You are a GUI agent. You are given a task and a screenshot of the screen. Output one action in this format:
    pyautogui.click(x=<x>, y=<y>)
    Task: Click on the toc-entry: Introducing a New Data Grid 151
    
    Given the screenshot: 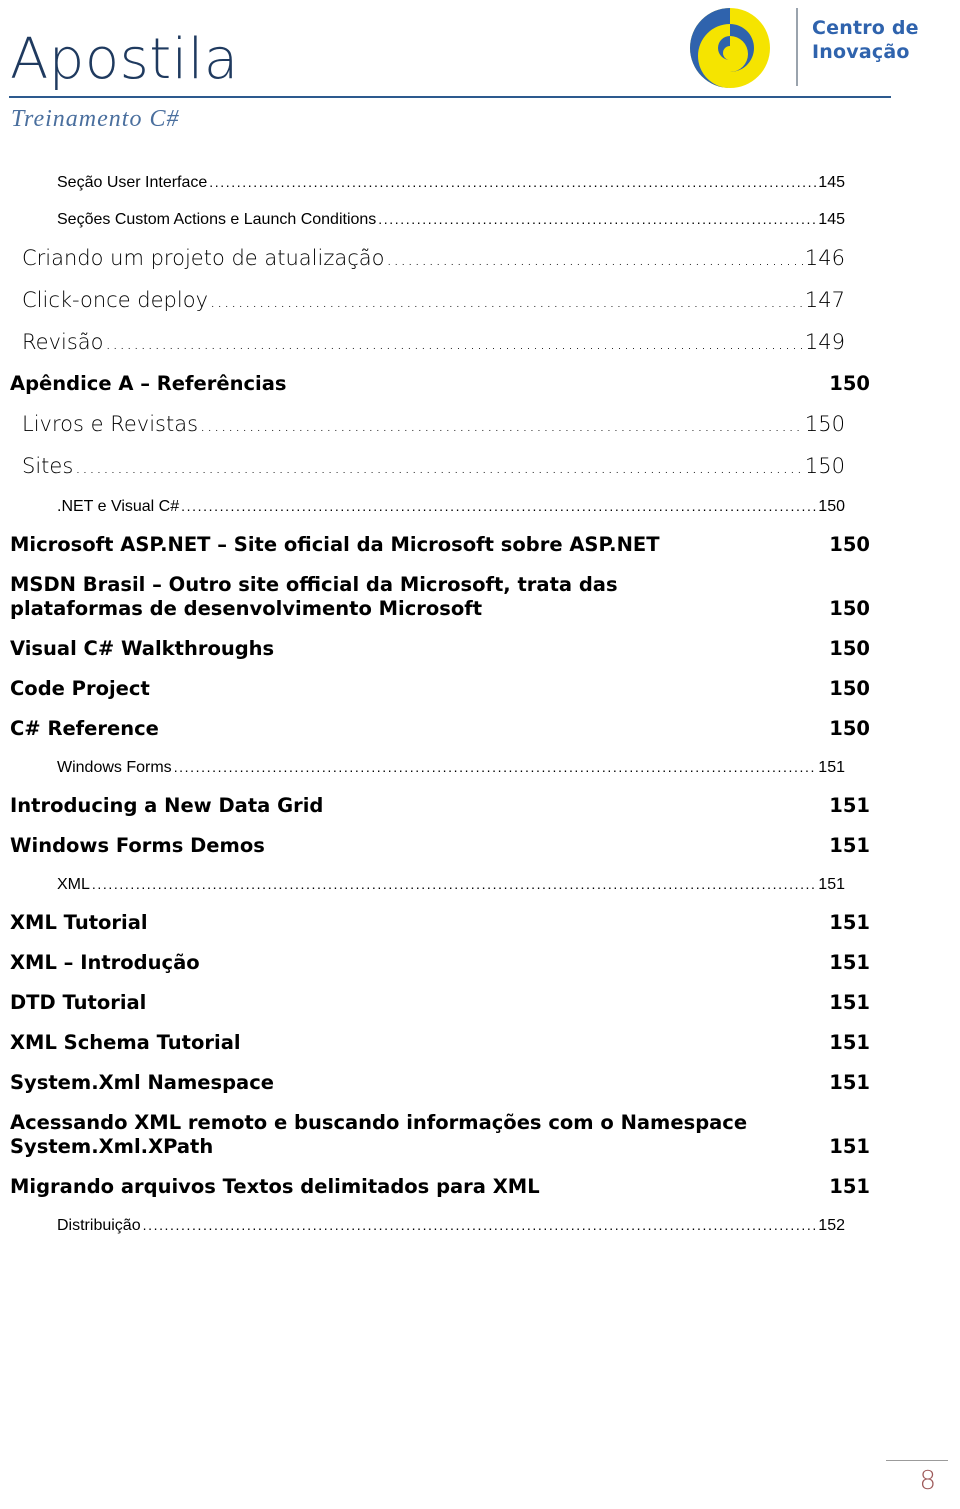 What is the action you would take?
    pyautogui.click(x=480, y=814)
    